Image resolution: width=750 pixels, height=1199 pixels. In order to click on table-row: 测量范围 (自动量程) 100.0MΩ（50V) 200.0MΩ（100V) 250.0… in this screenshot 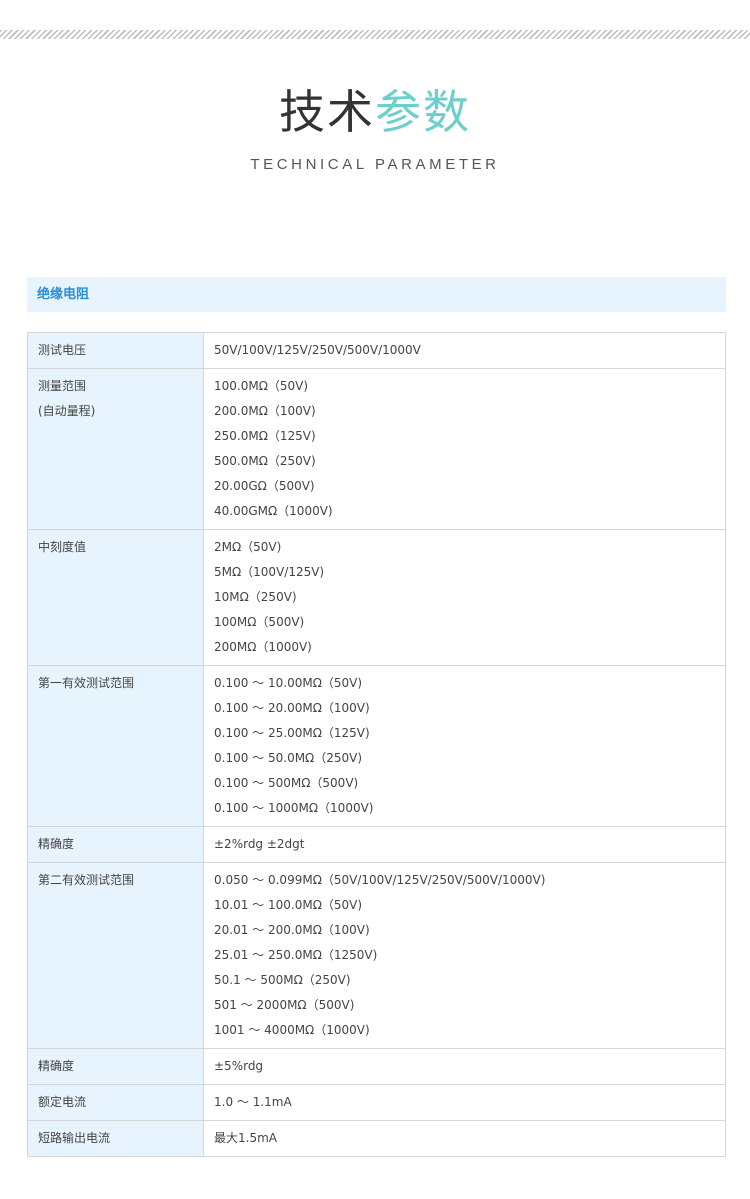, I will do `click(376, 449)`.